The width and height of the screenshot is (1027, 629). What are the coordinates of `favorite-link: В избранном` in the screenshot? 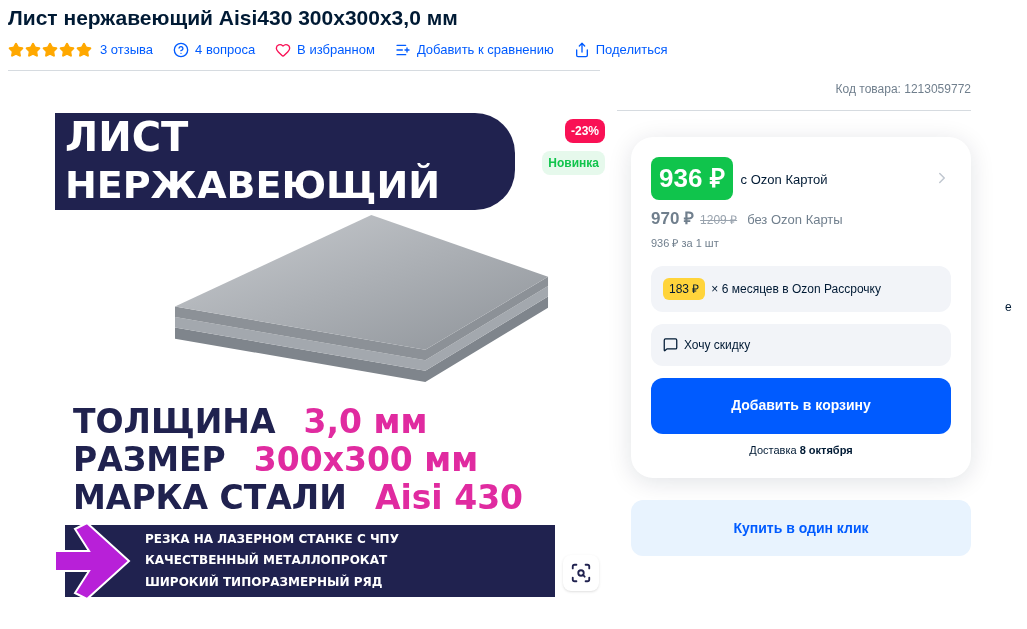 It's located at (325, 50).